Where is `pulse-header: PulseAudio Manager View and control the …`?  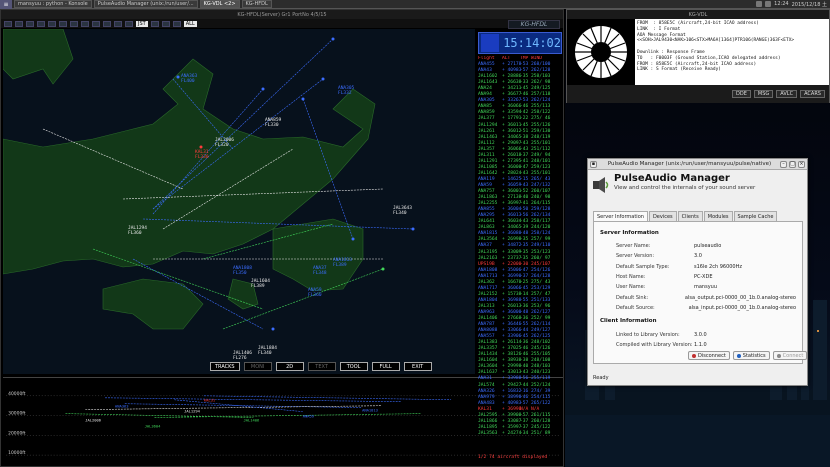 pulse-header: PulseAudio Manager View and control the … is located at coordinates (698, 186).